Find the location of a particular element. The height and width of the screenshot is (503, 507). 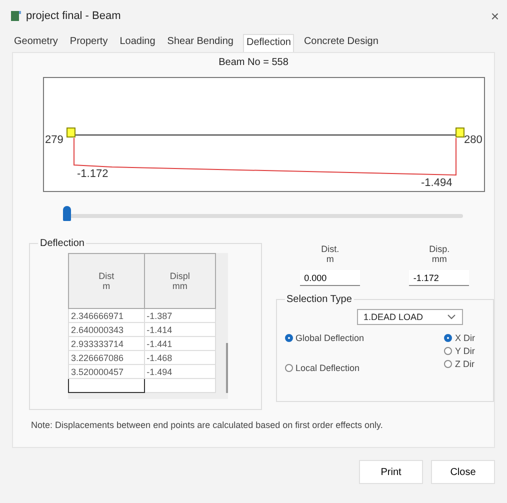

deflection-value: -1.494 is located at coordinates (436, 183).